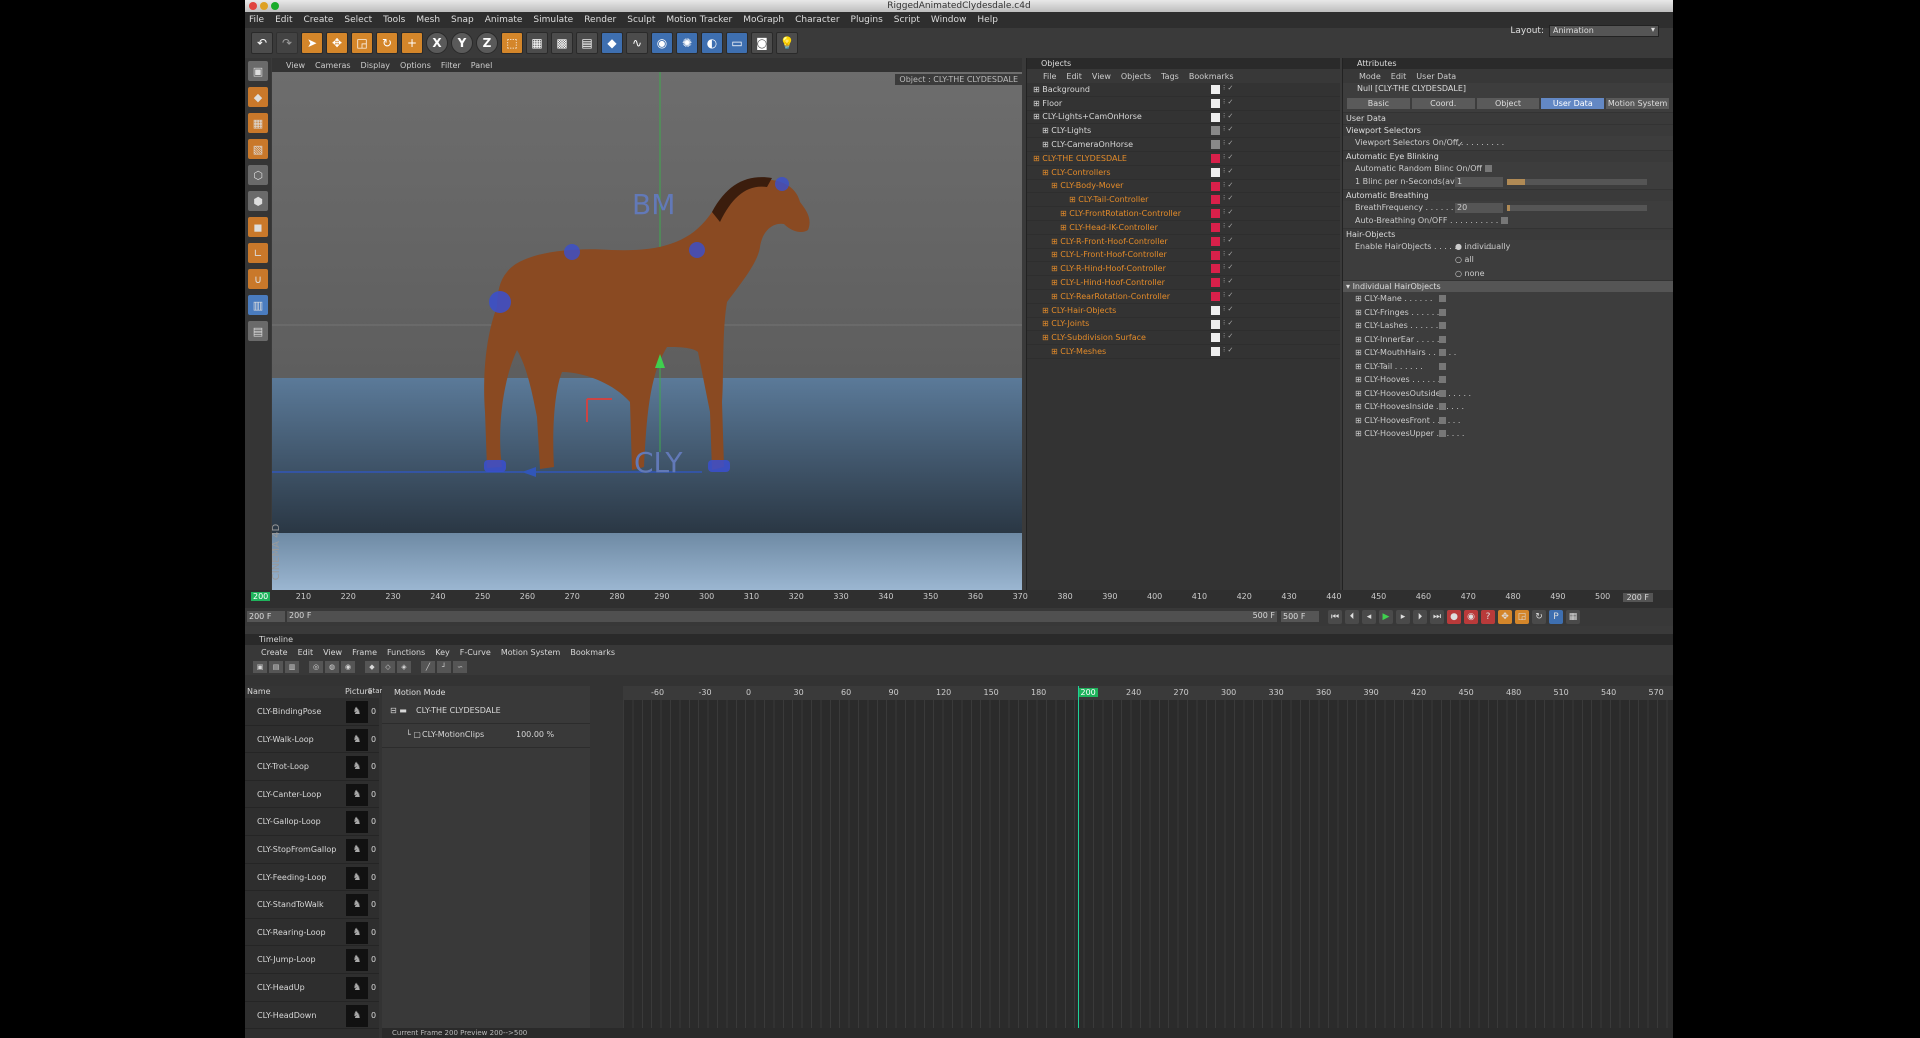 This screenshot has height=1038, width=1920. What do you see at coordinates (312, 988) in the screenshot?
I see `clip-row: CLY-HeadUp ♞ 0` at bounding box center [312, 988].